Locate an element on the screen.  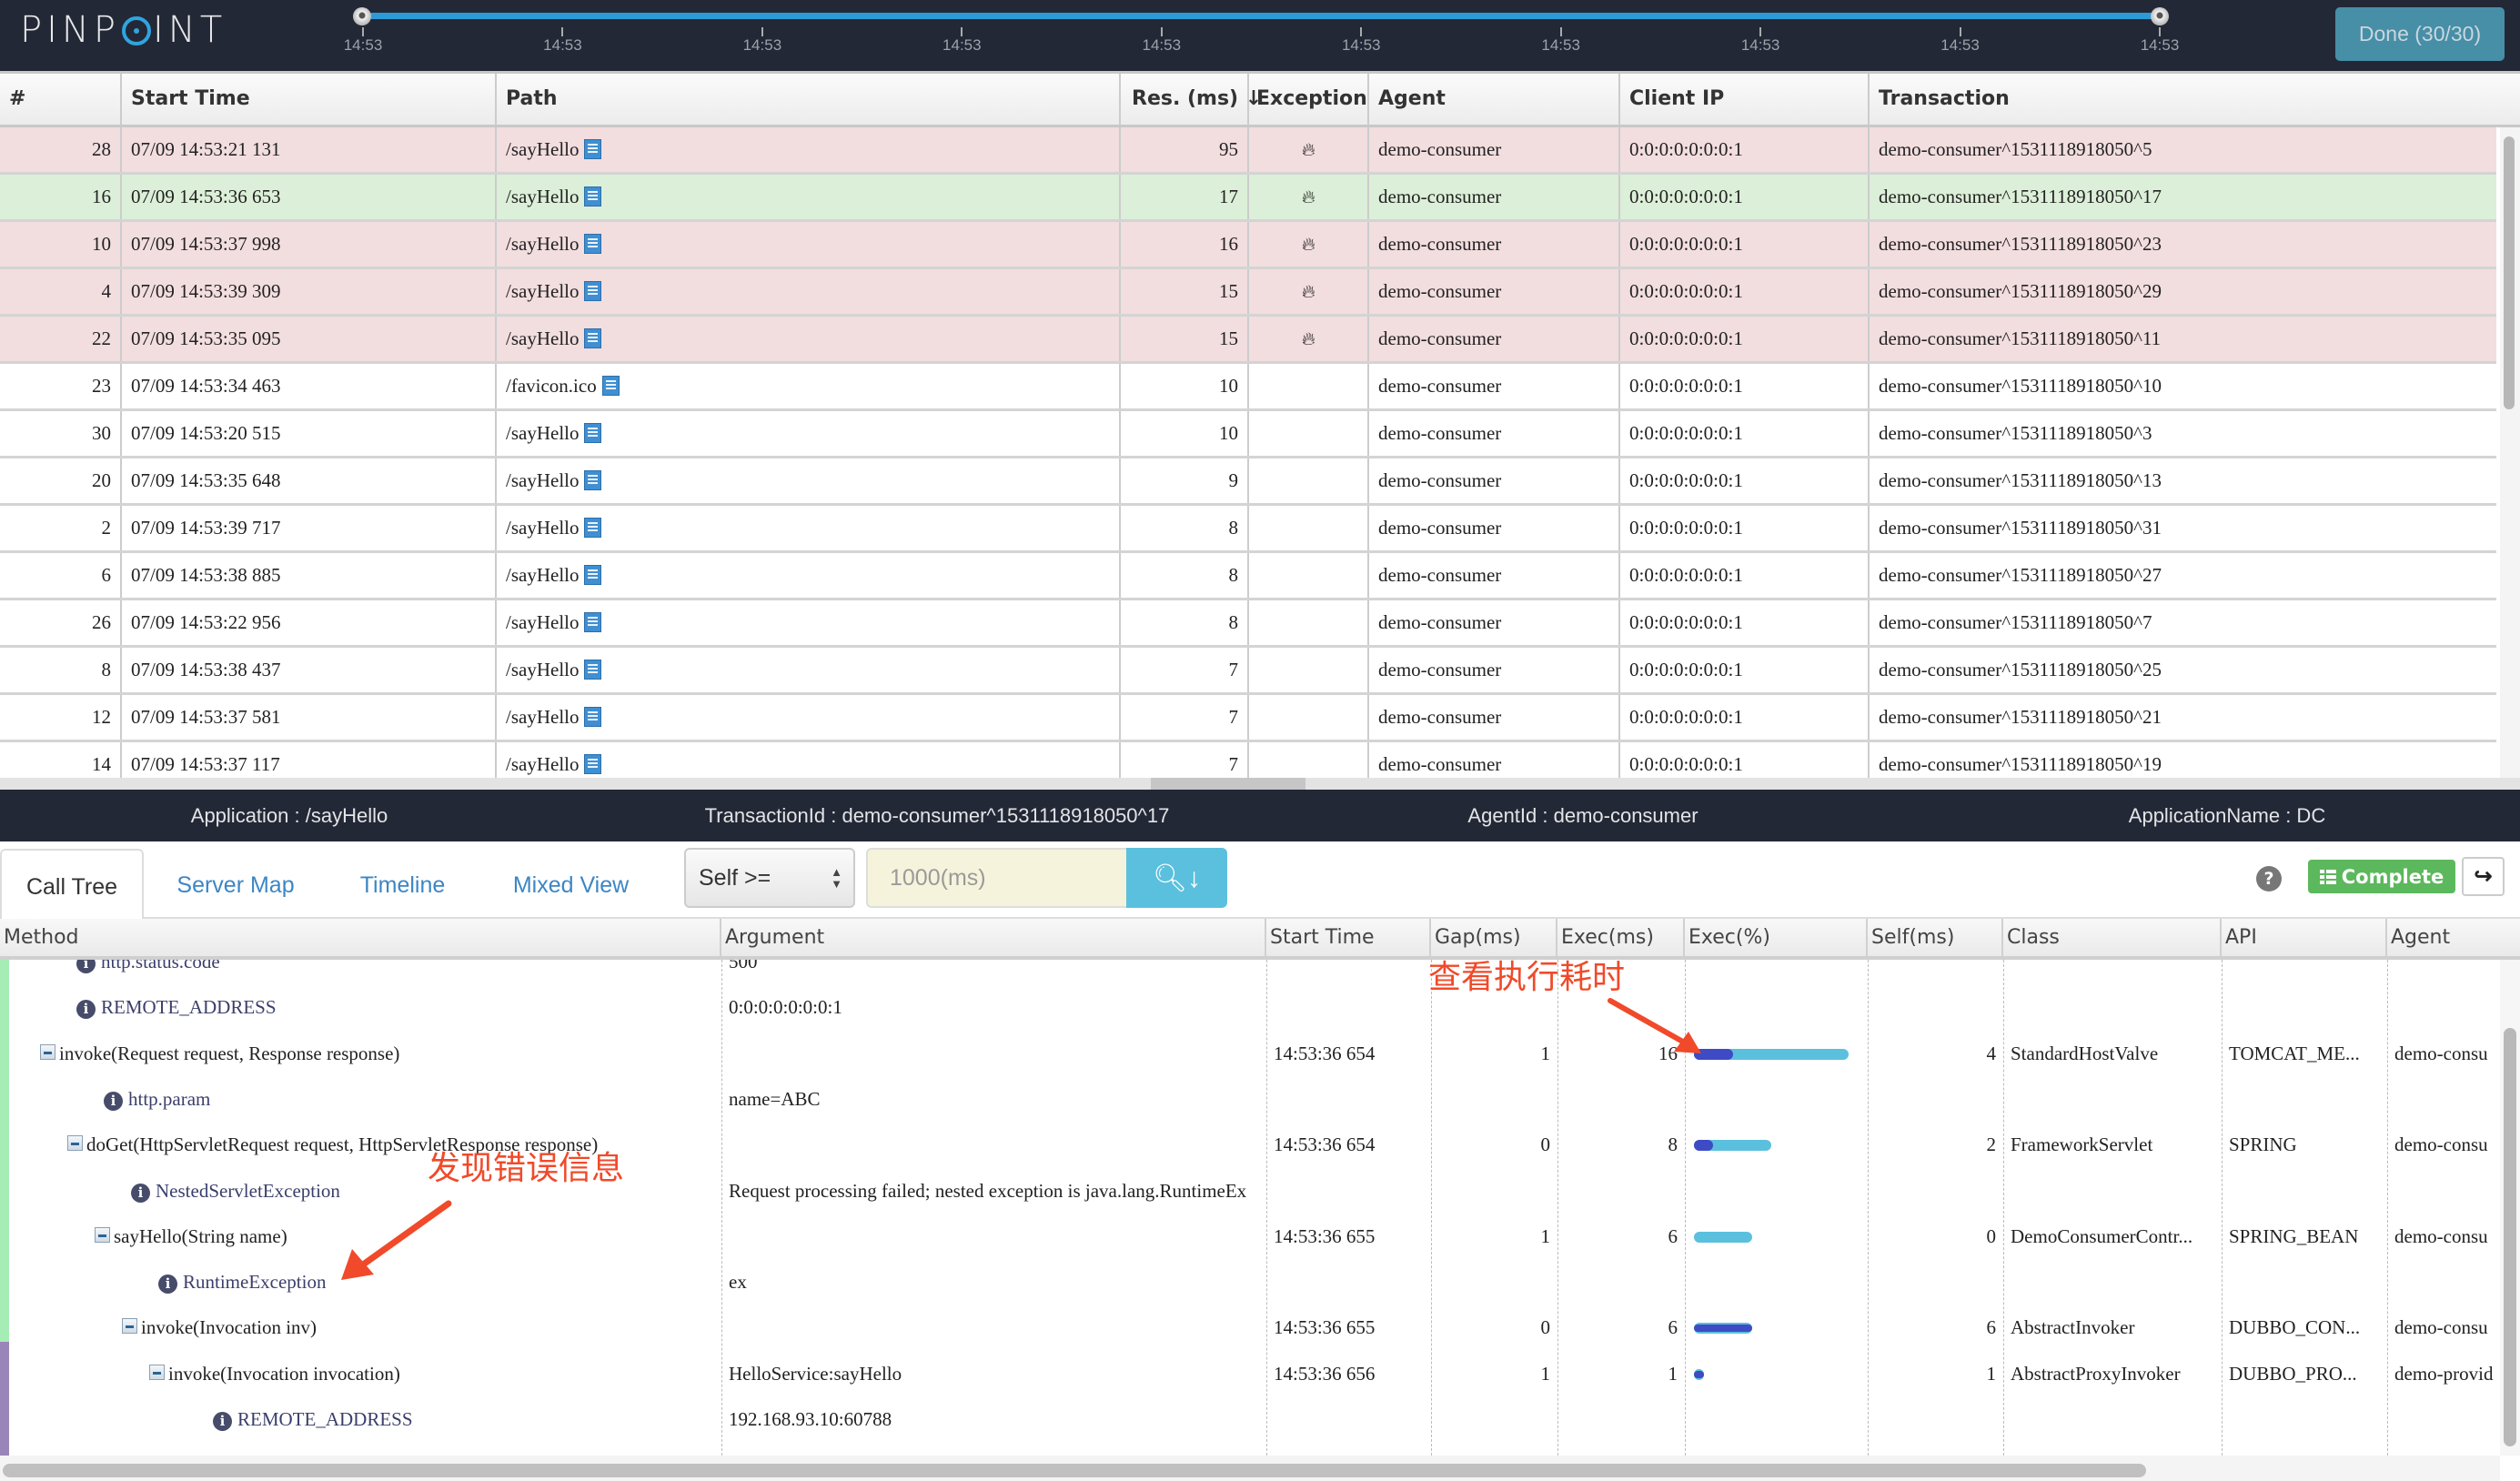
search-next-button: 🔍︎↓ is located at coordinates (1176, 878).